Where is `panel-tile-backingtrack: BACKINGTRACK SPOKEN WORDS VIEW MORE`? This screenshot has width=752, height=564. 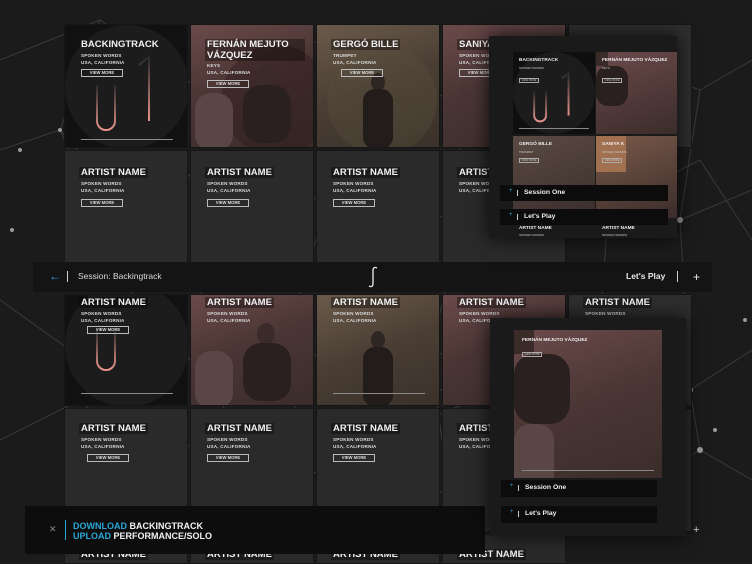 panel-tile-backingtrack: BACKINGTRACK SPOKEN WORDS VIEW MORE is located at coordinates (554, 93).